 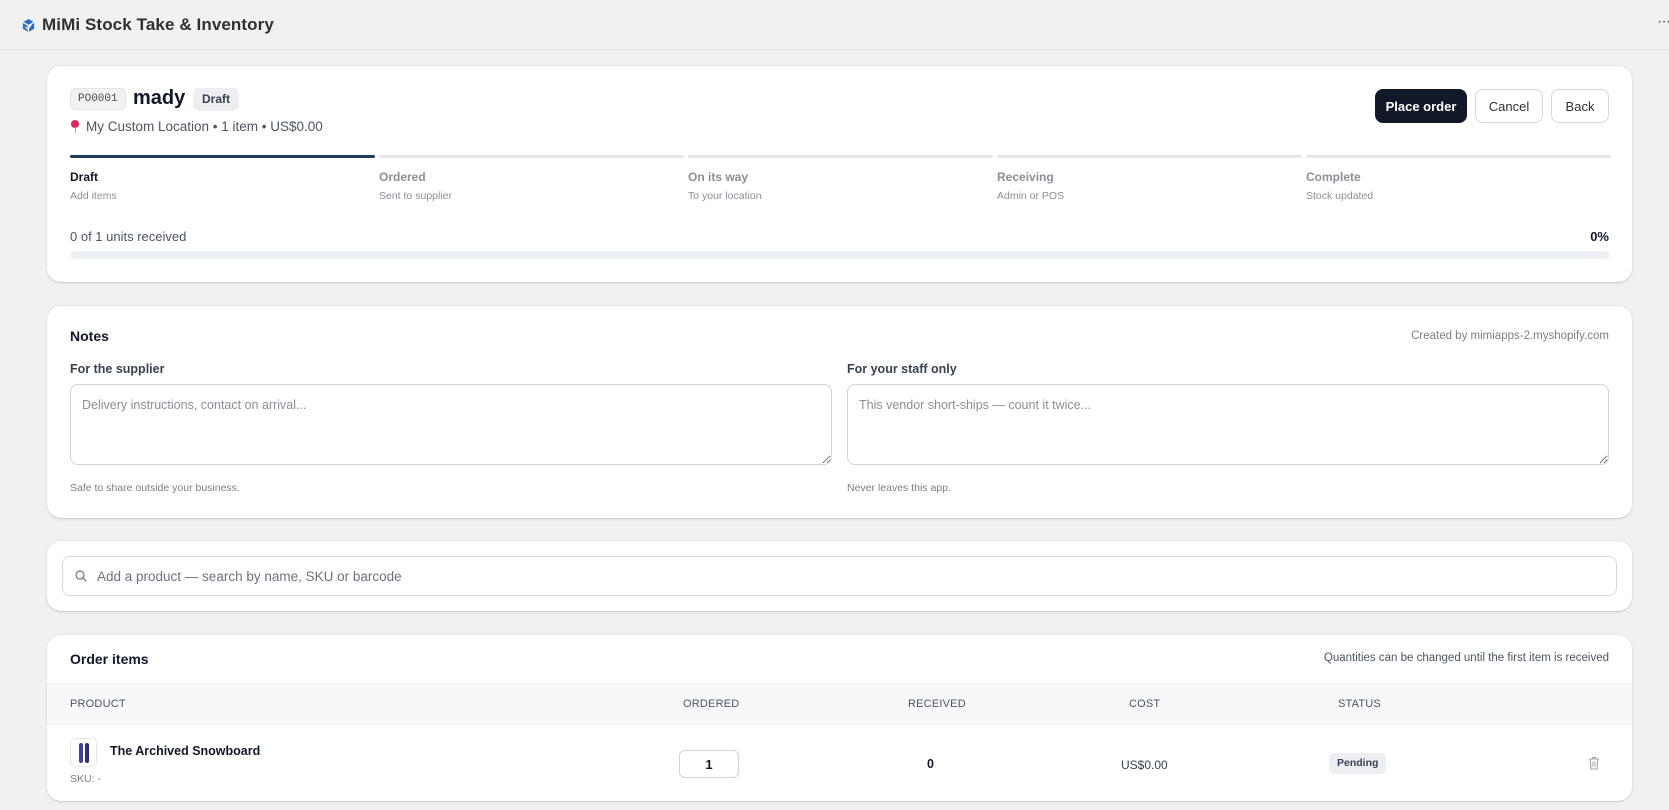 I want to click on cube-logo-icon, so click(x=28, y=25).